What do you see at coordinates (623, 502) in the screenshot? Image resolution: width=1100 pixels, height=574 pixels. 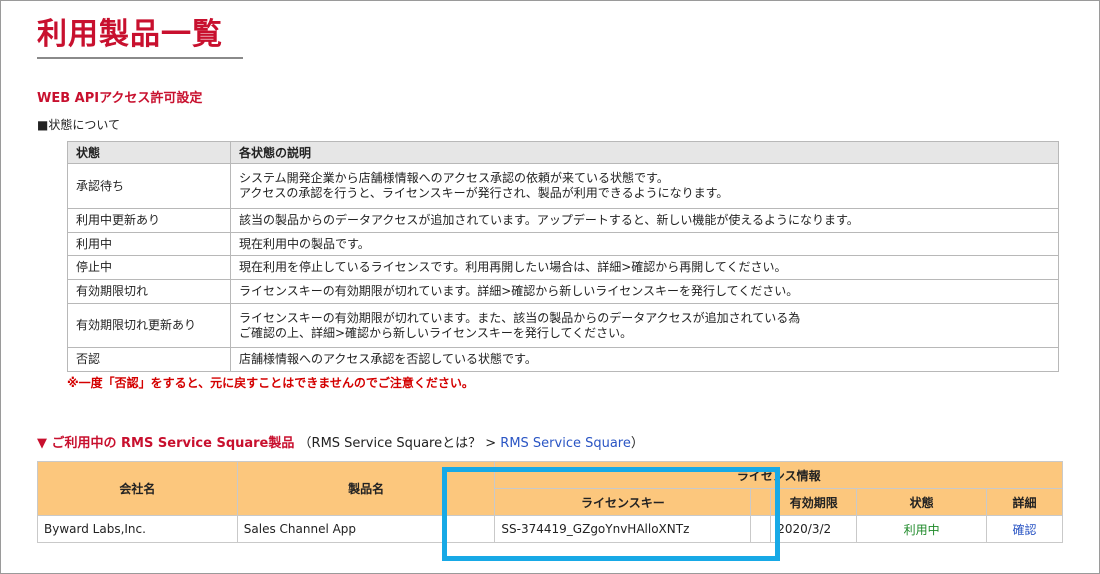 I see `license-key-column-header: ライセンスキー` at bounding box center [623, 502].